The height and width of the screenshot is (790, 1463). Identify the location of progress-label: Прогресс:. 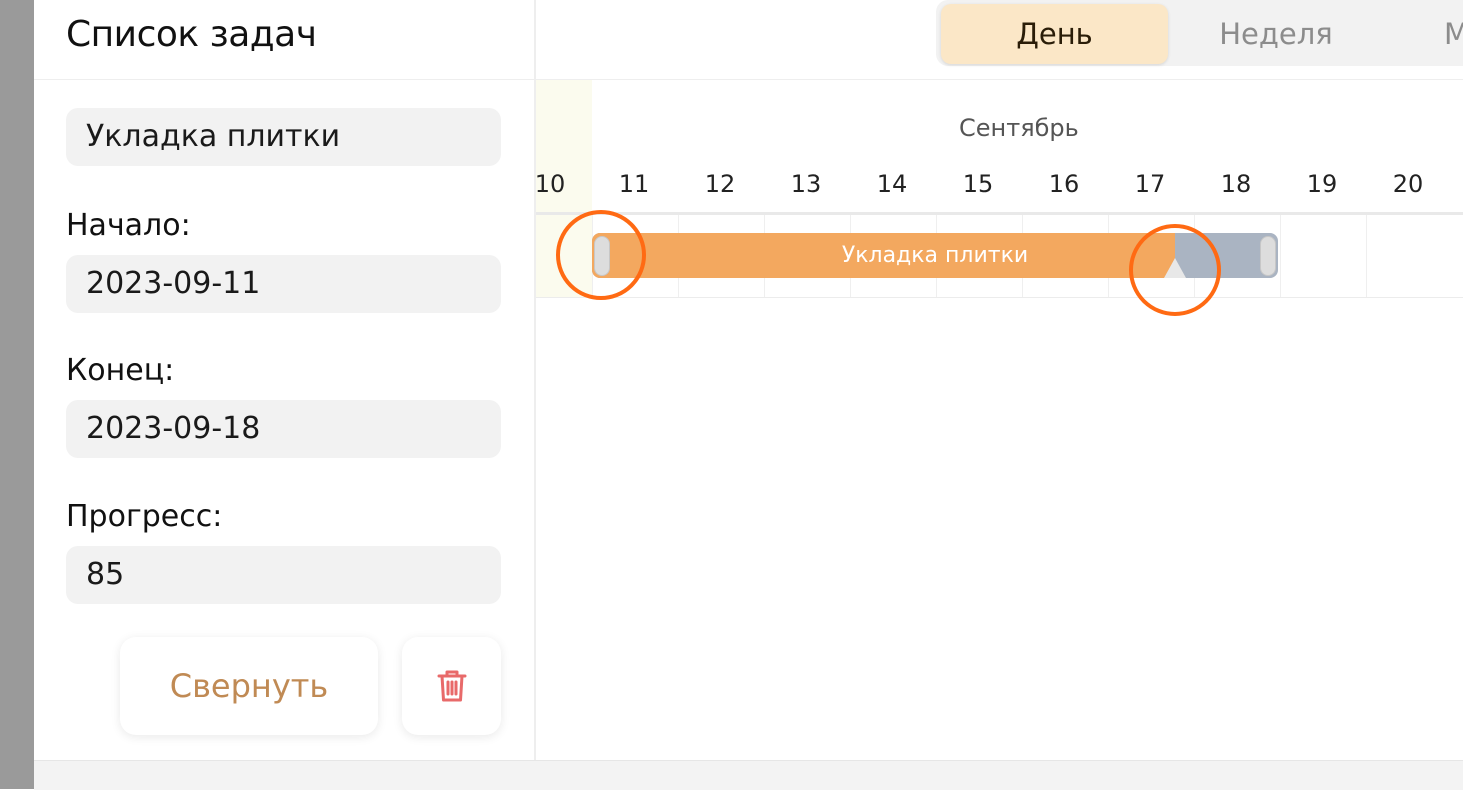
(144, 516).